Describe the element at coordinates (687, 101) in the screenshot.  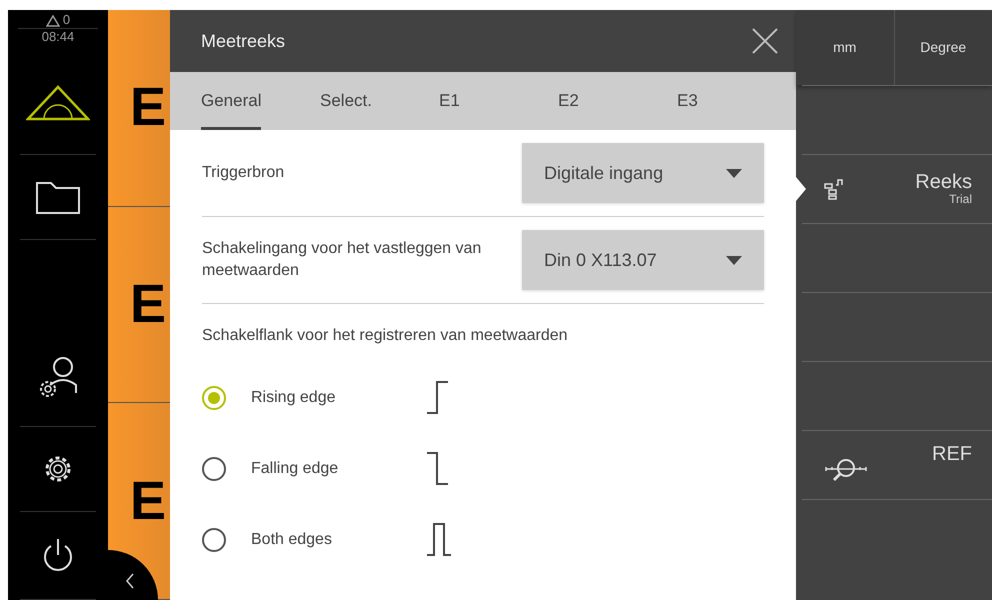
I see `tab: E3` at that location.